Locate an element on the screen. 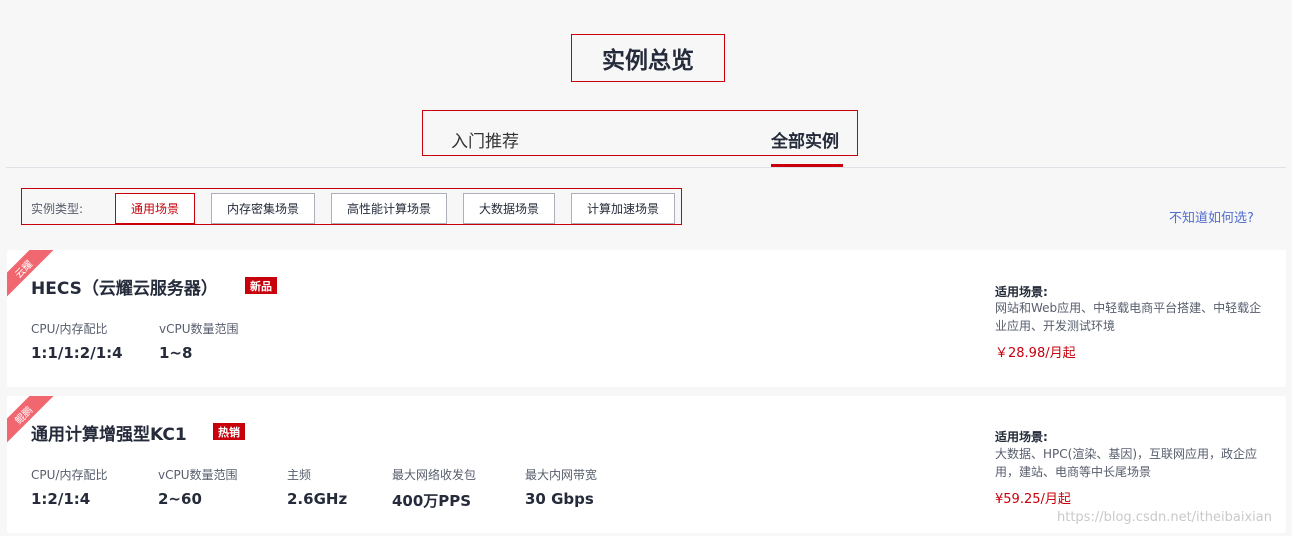 This screenshot has width=1292, height=536. scenario-description: 网站和Web应用、中轻载电商平台搭建、中轻载企业应用、开发测试环境 is located at coordinates (1128, 317).